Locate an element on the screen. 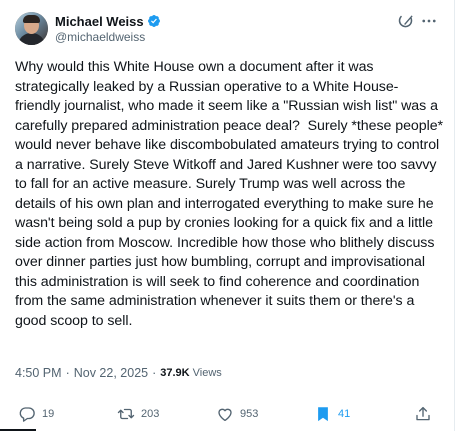  author-name-row: Michael Weiss is located at coordinates (108, 21).